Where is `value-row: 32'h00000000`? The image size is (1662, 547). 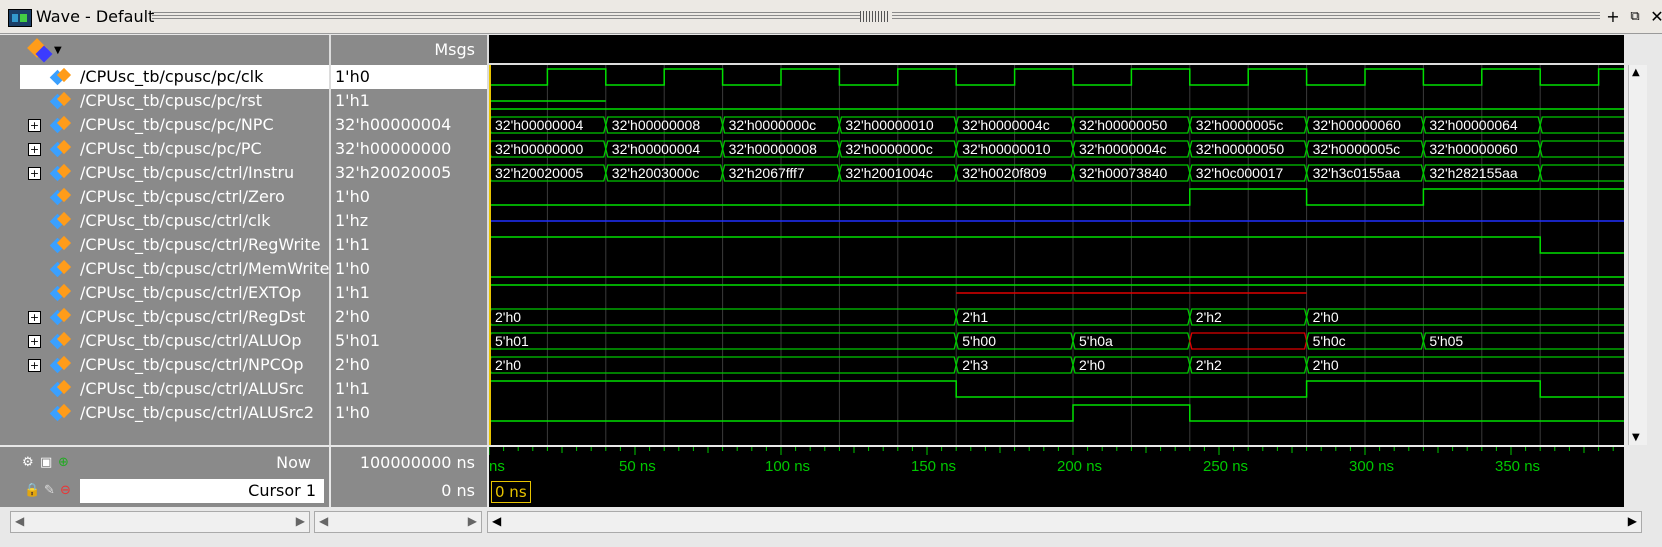
value-row: 32'h00000000 is located at coordinates (409, 149).